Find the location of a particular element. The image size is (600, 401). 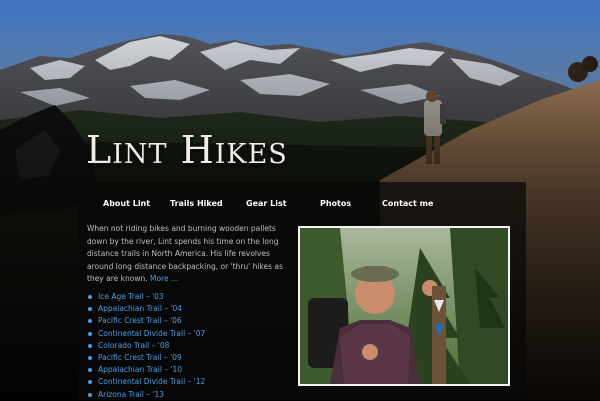

nav-item-contact-me: Contact me is located at coordinates (407, 203).